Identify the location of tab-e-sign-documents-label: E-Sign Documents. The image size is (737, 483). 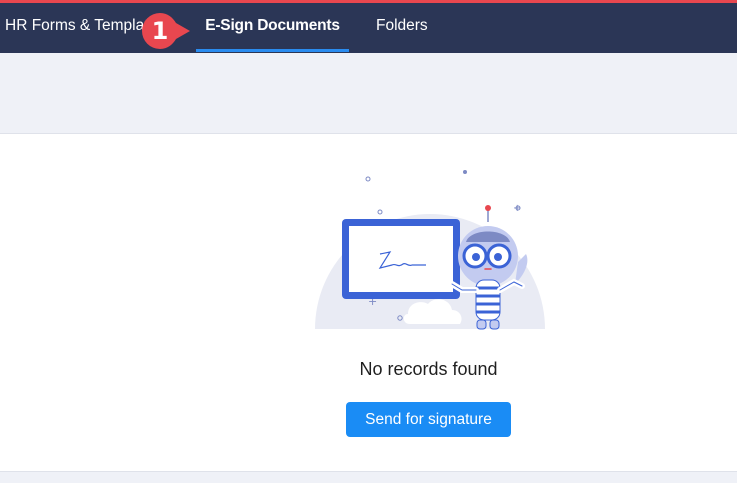
(272, 25).